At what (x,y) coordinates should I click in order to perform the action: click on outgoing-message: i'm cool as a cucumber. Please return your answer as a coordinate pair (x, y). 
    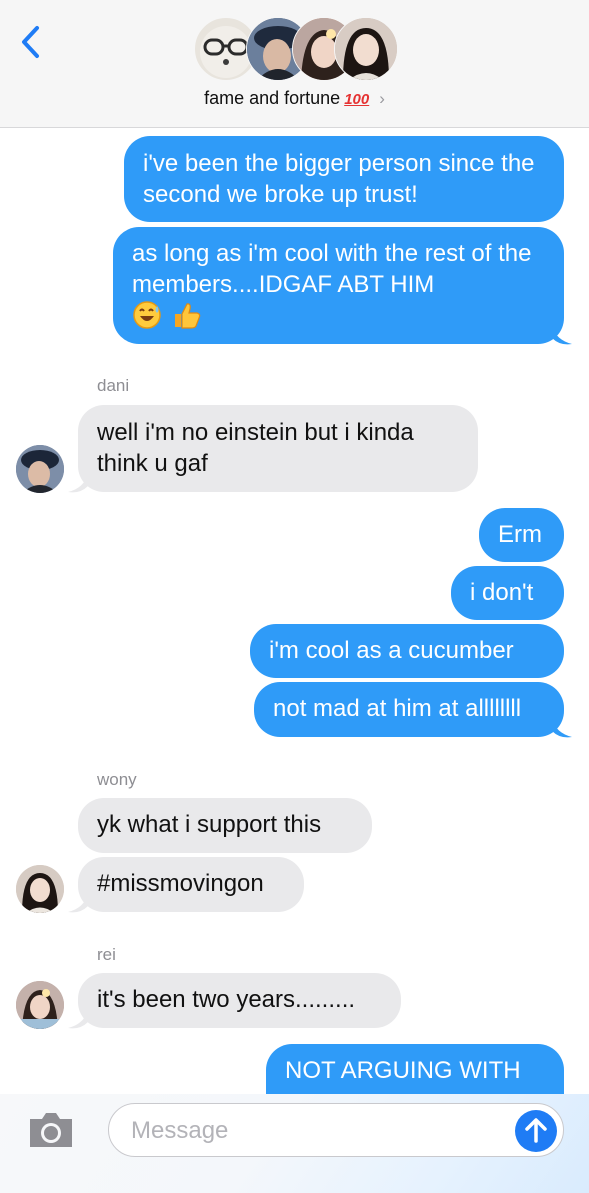
    Looking at the image, I should click on (407, 651).